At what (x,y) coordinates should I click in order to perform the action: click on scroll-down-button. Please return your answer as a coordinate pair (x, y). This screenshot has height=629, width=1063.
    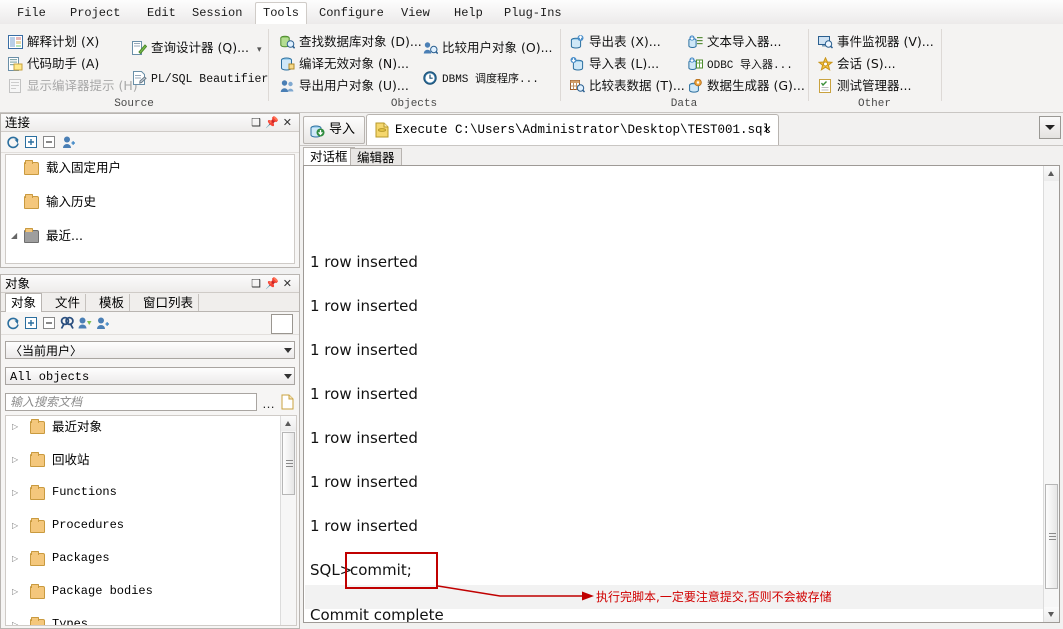
    Looking at the image, I should click on (1051, 614).